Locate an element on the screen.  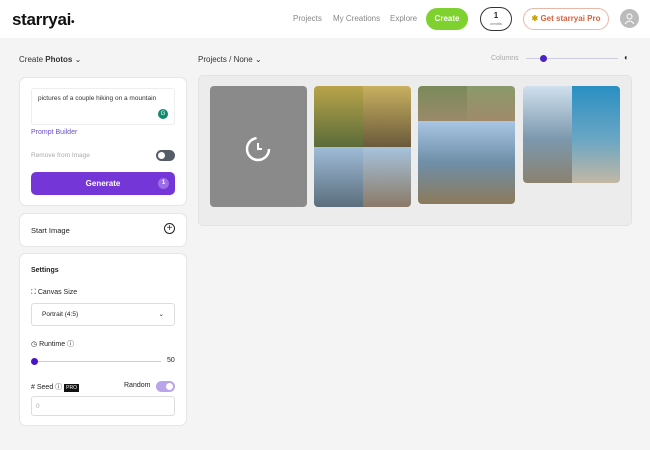
create-prefix: Create is located at coordinates (31, 59).